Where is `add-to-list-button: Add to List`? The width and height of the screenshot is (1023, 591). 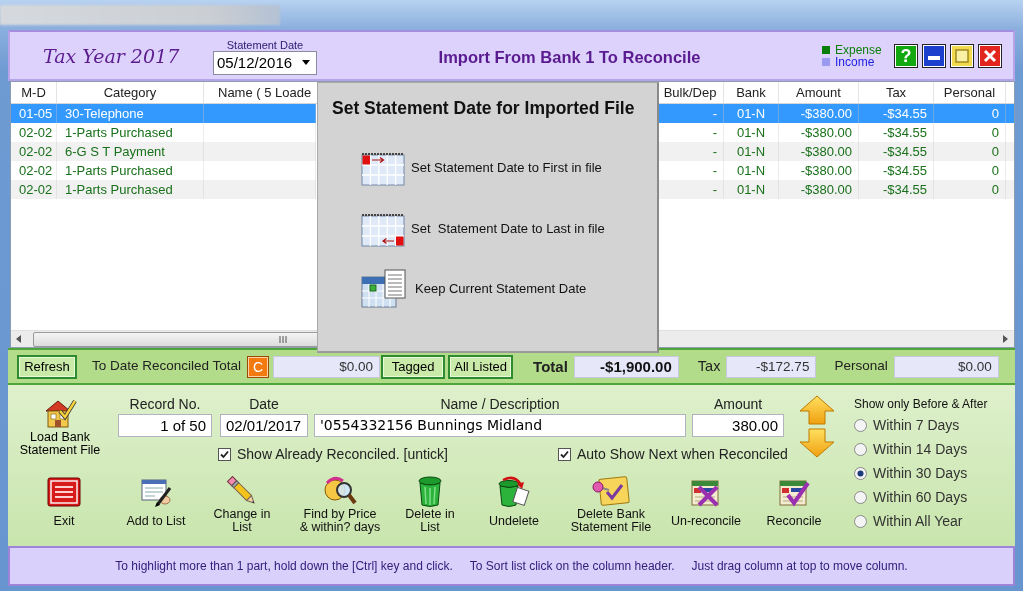
add-to-list-button: Add to List is located at coordinates (156, 504).